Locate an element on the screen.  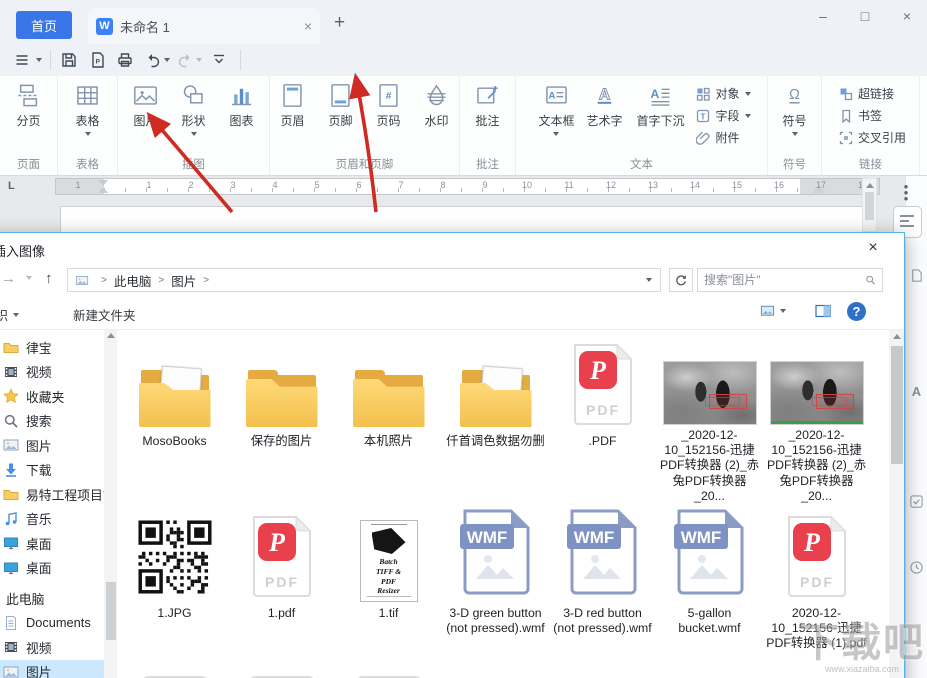
maximize-button: □ is located at coordinates (865, 16).